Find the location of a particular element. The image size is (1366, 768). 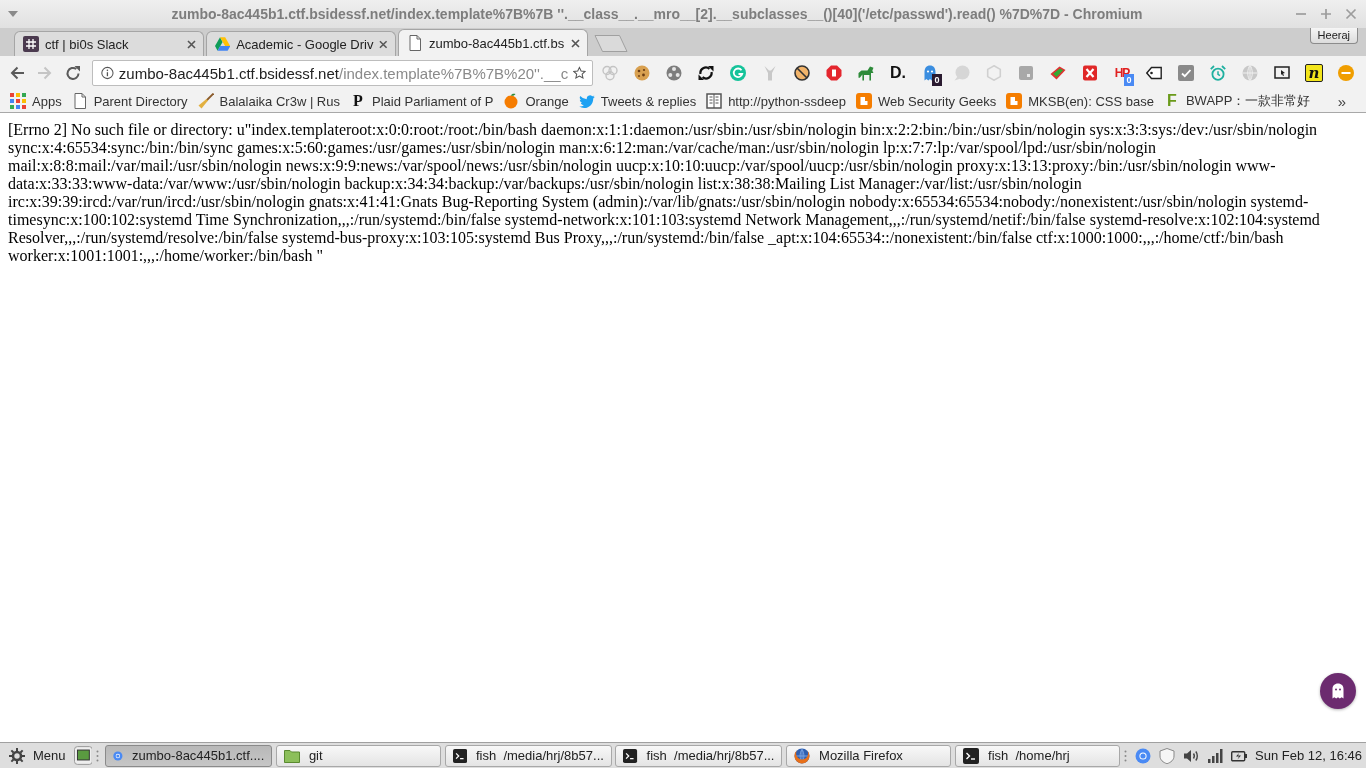

ticket-icon is located at coordinates (1058, 73).